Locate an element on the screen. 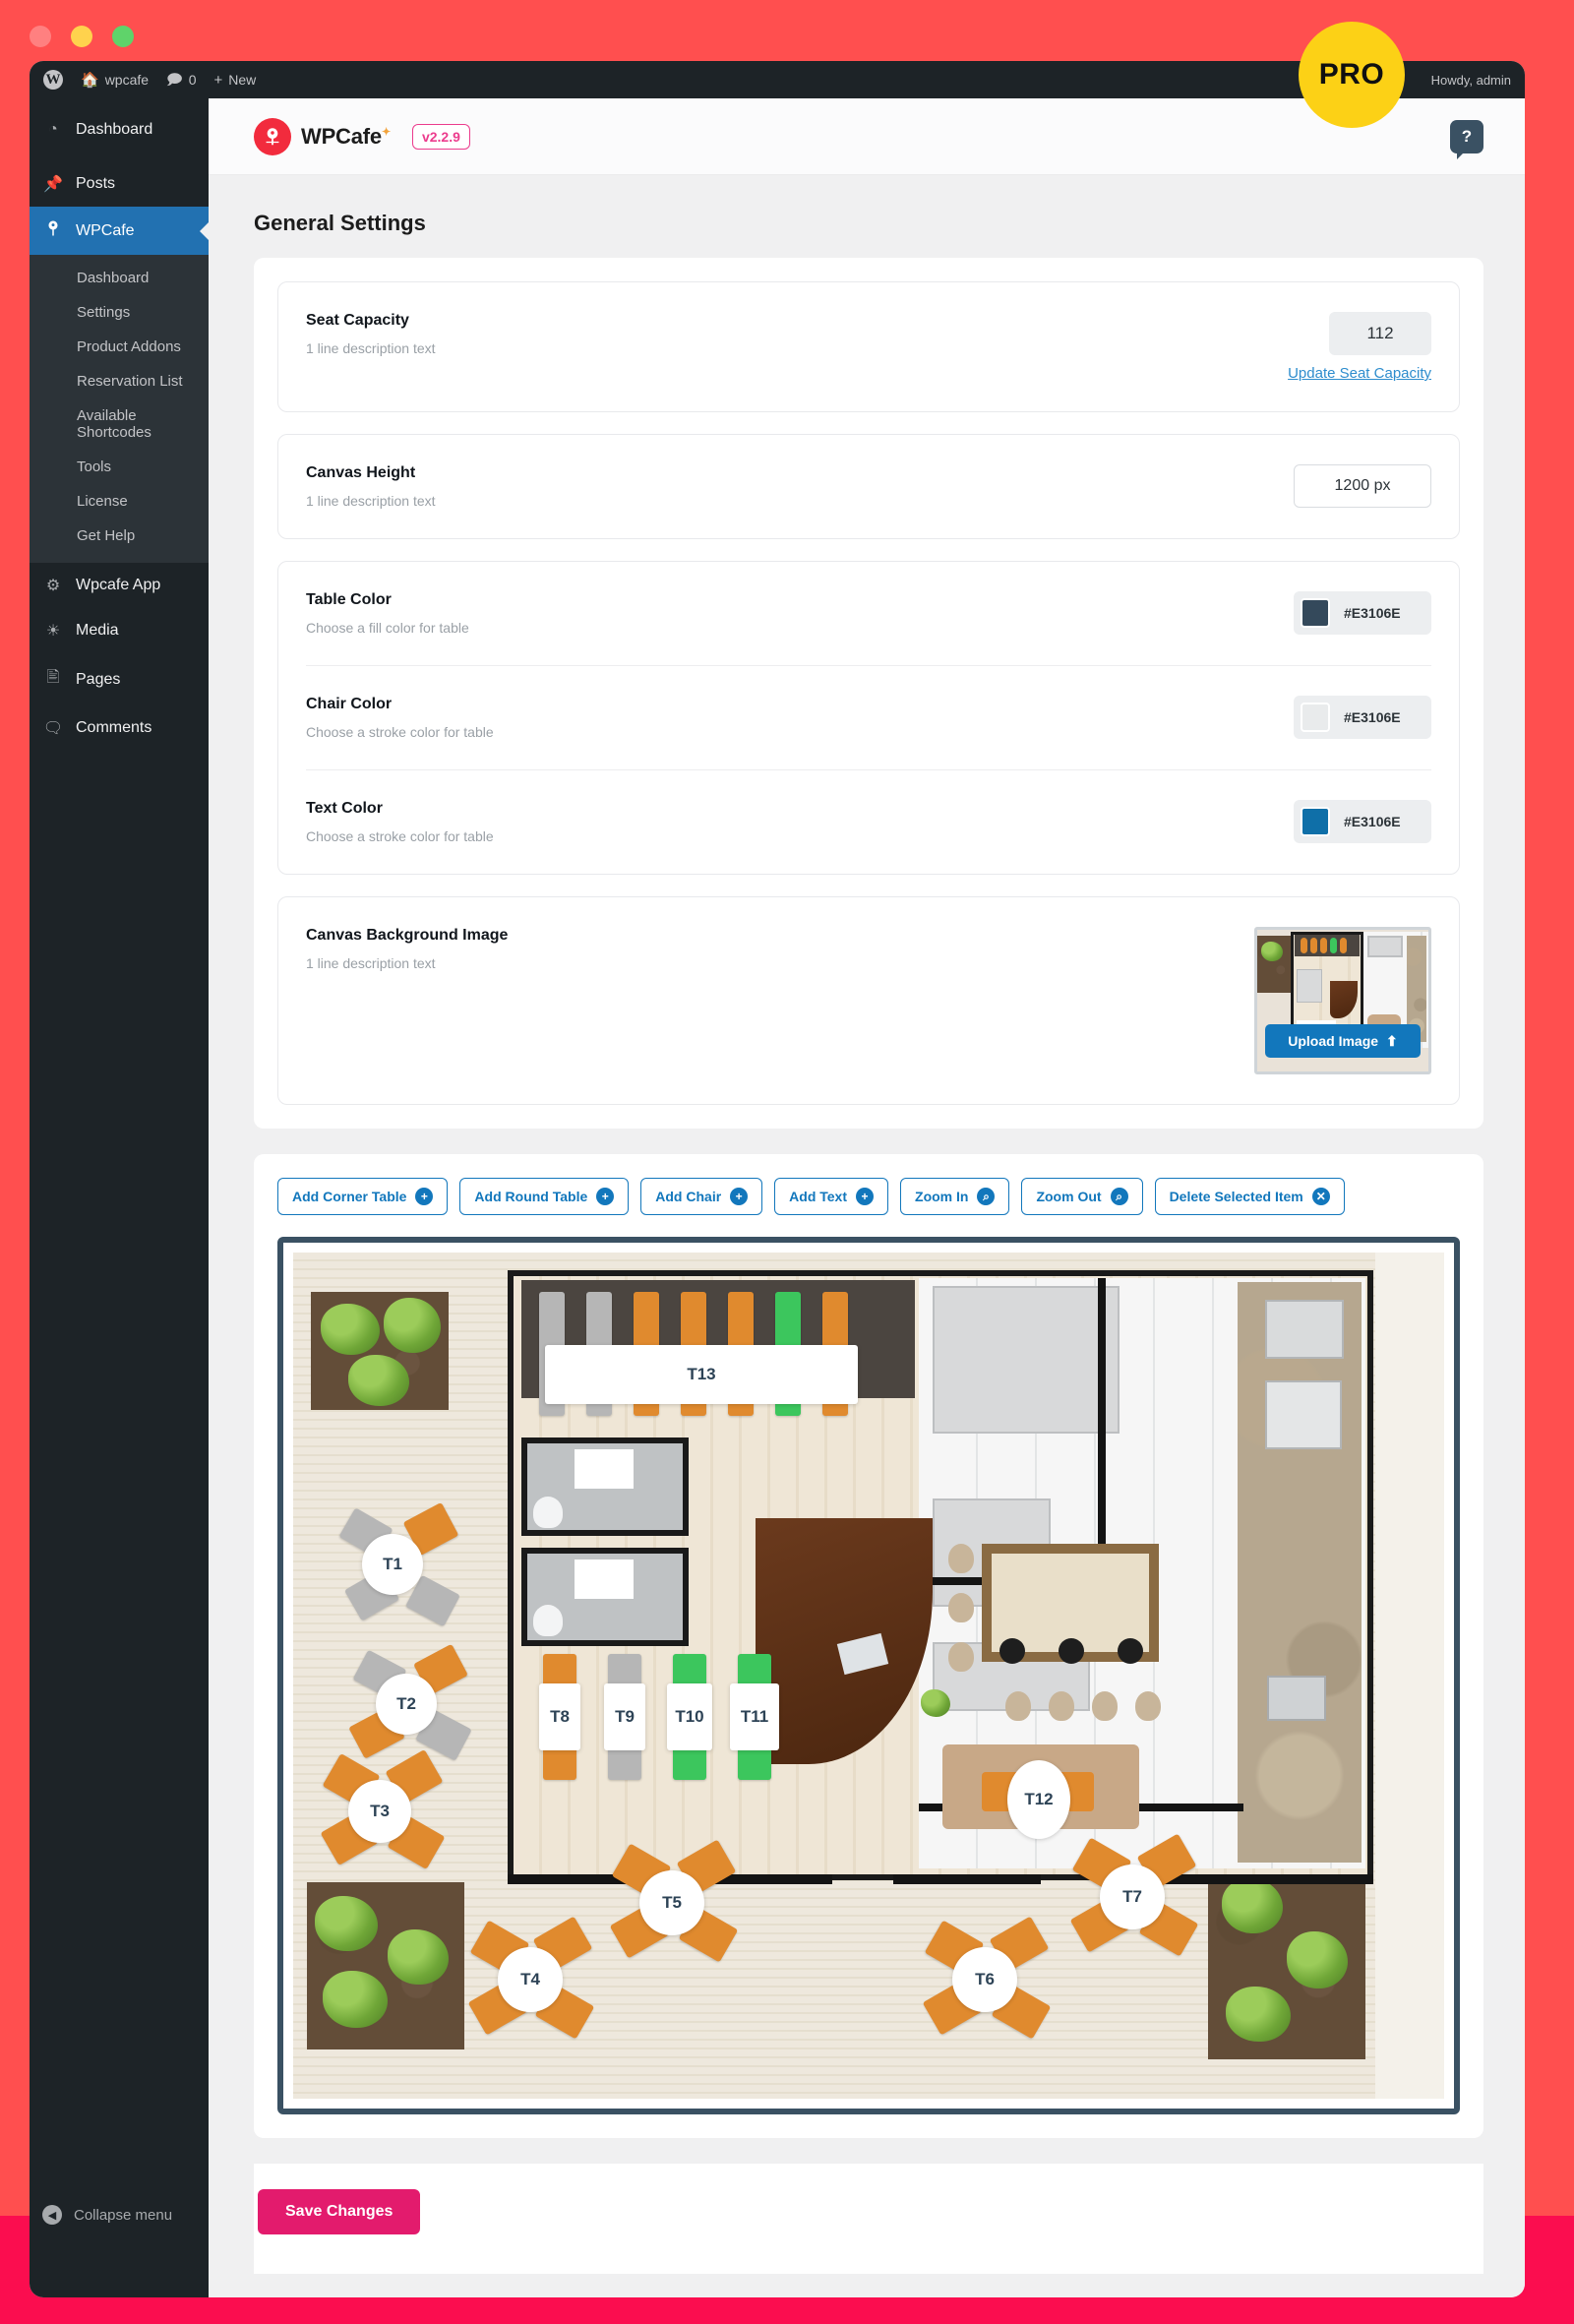 This screenshot has height=2324, width=1574. table-T6: T6 is located at coordinates (985, 1979).